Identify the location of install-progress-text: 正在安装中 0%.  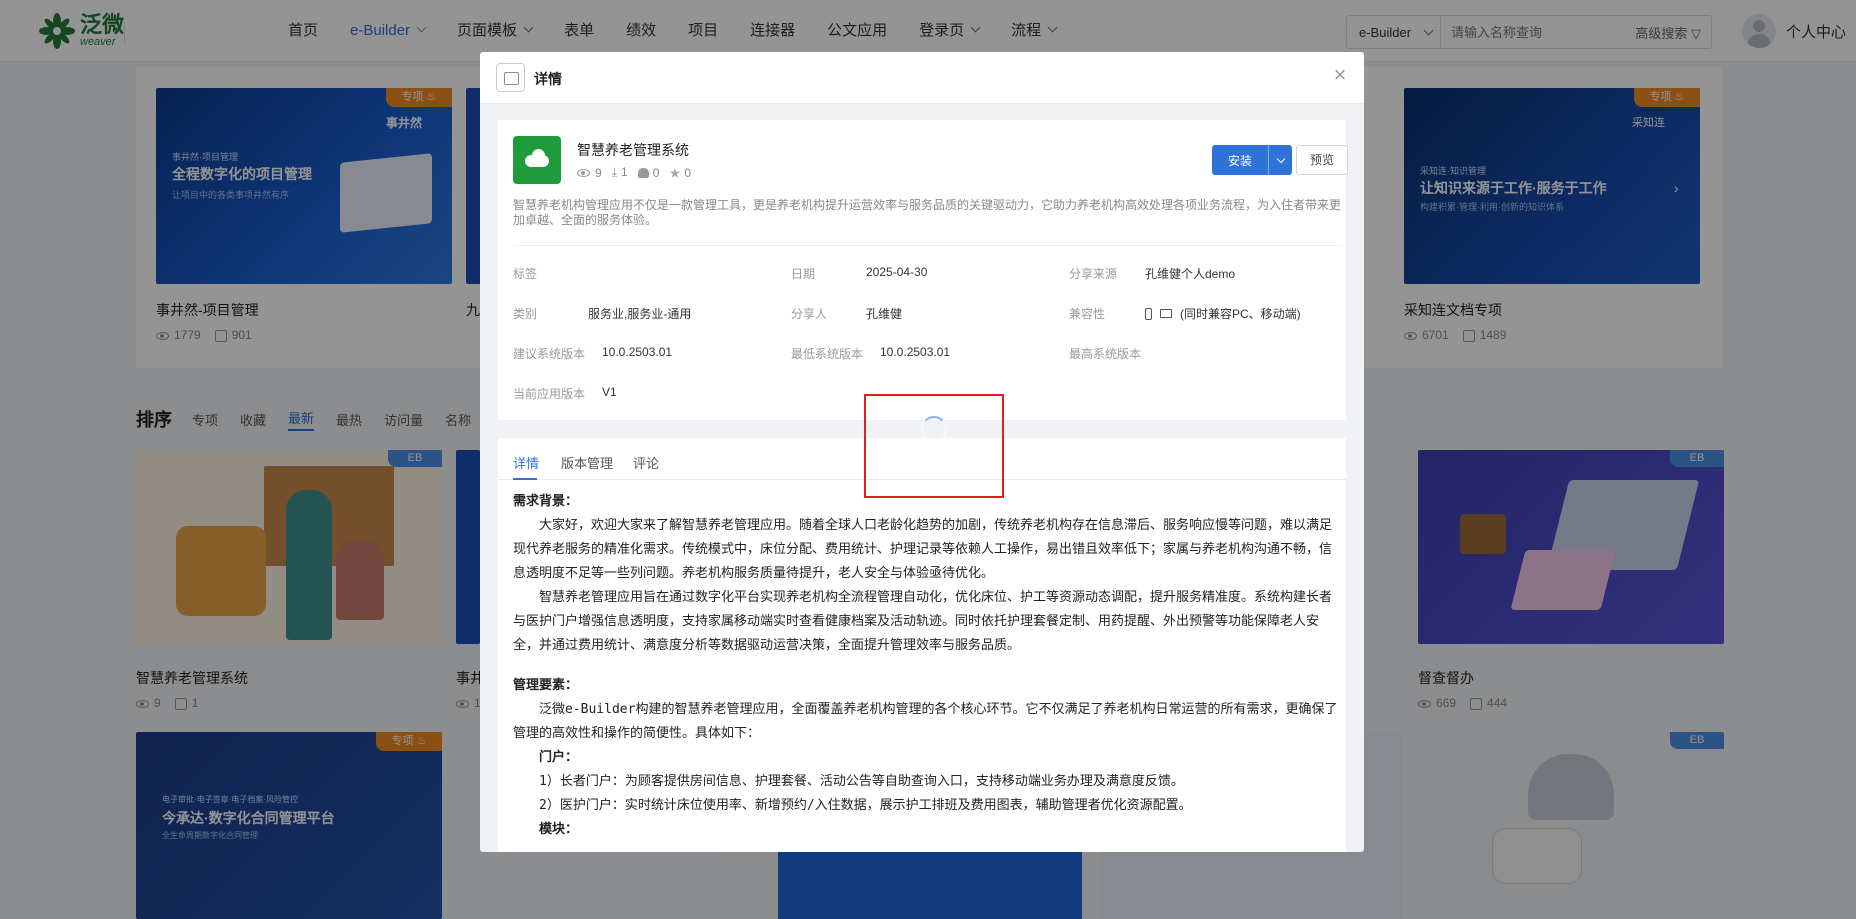
(934, 466).